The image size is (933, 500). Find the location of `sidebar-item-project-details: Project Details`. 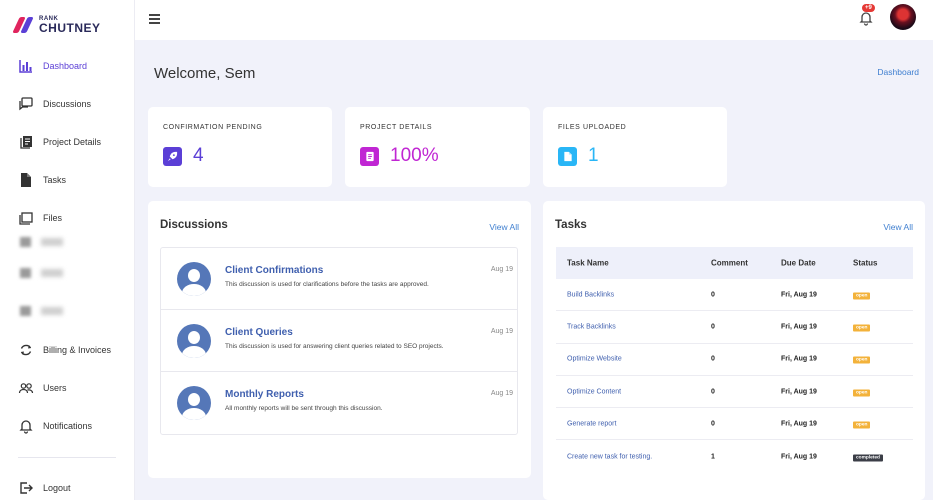

sidebar-item-project-details: Project Details is located at coordinates (59, 142).